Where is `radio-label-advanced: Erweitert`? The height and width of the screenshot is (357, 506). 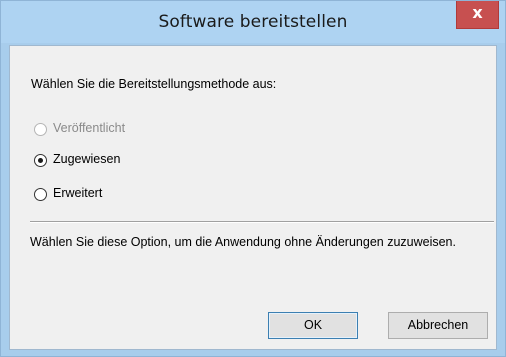 radio-label-advanced: Erweitert is located at coordinates (77, 193).